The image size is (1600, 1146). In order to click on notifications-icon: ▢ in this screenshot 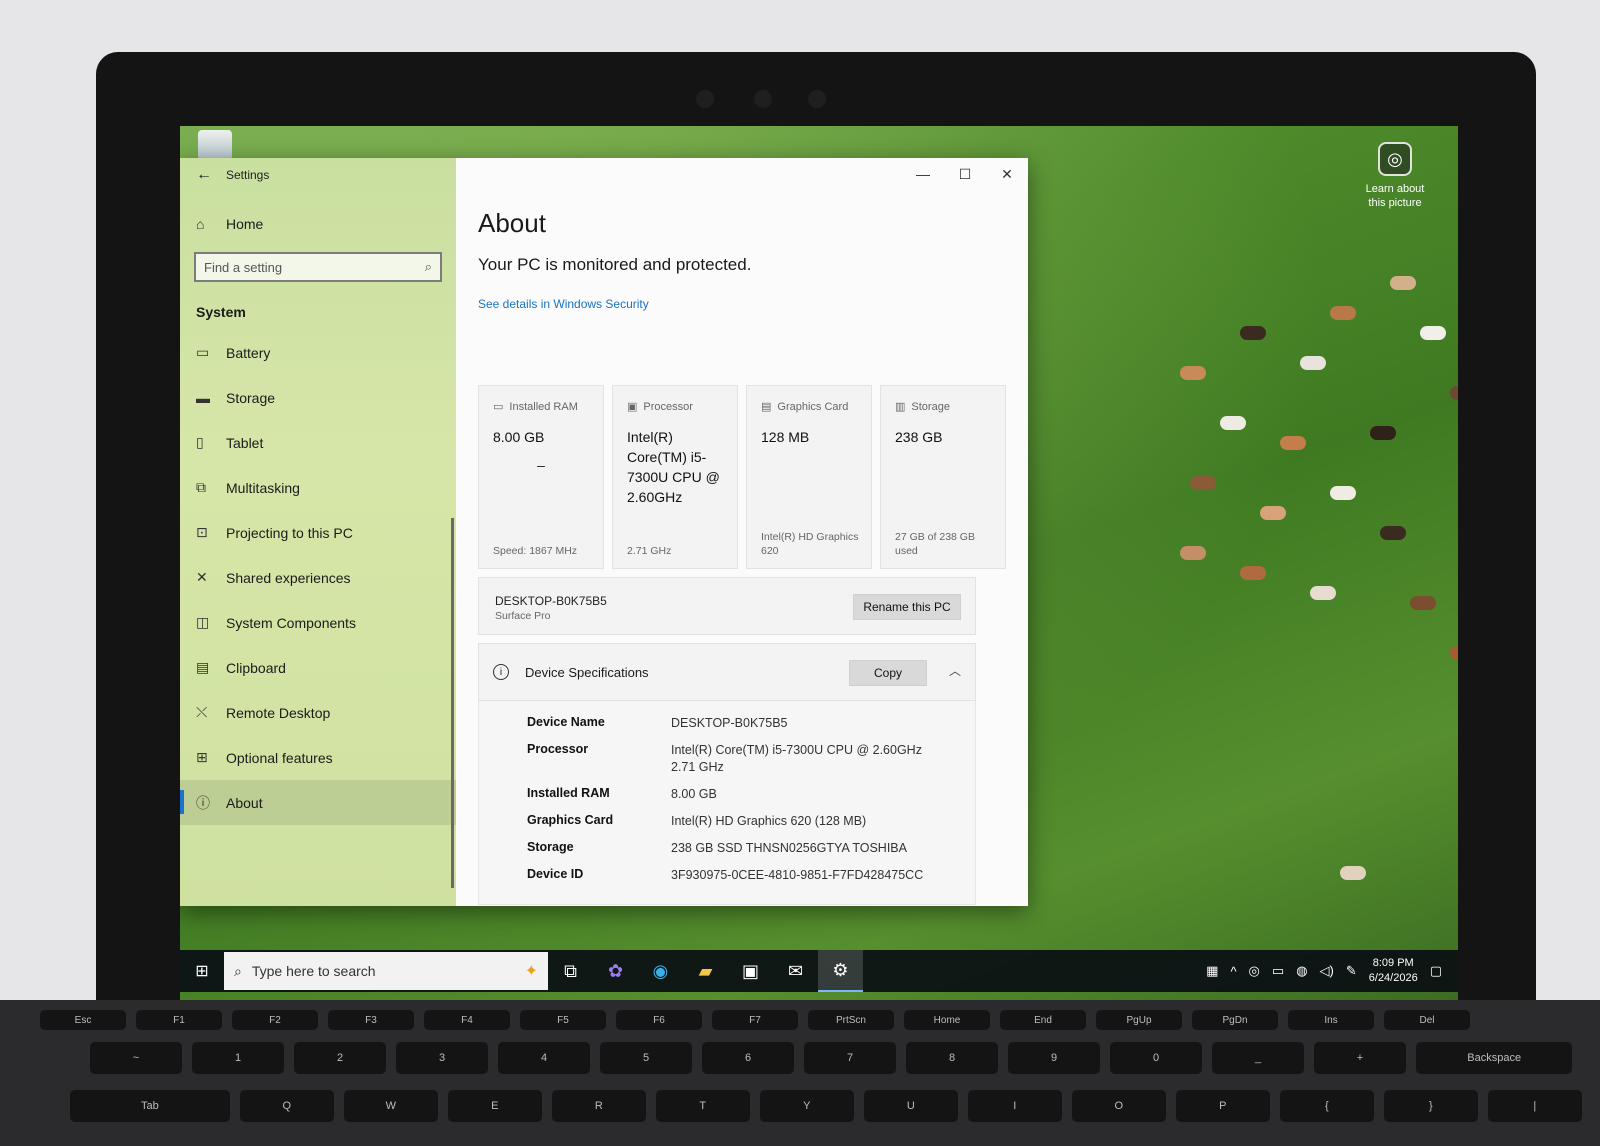, I will do `click(1436, 971)`.